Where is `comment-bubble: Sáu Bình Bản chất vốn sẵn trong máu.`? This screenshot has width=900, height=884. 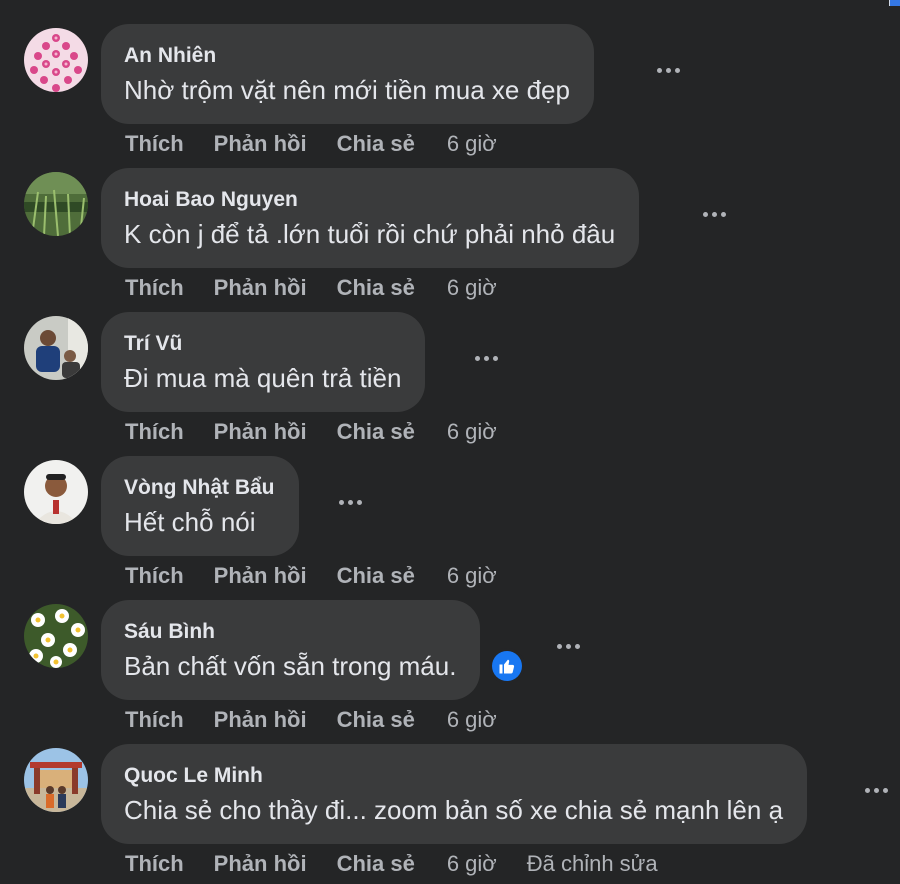 comment-bubble: Sáu Bình Bản chất vốn sẵn trong máu. is located at coordinates (291, 650).